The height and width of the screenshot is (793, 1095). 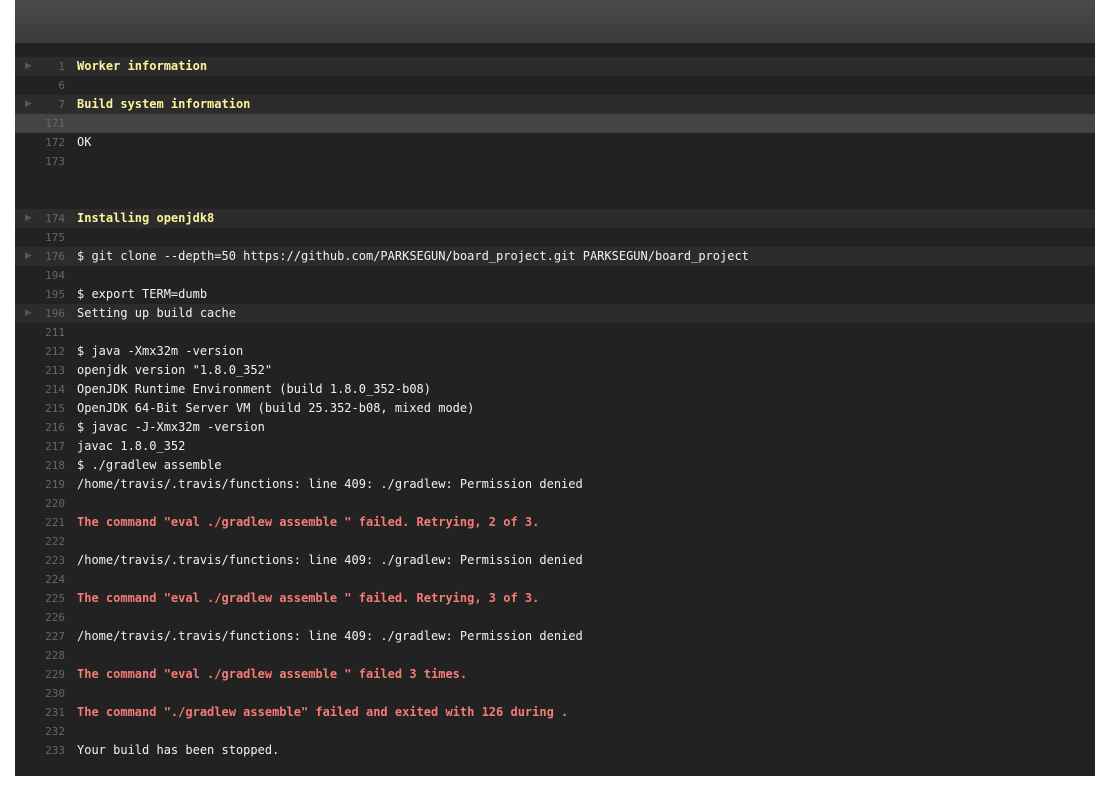 I want to click on log-line: 220, so click(x=555, y=503).